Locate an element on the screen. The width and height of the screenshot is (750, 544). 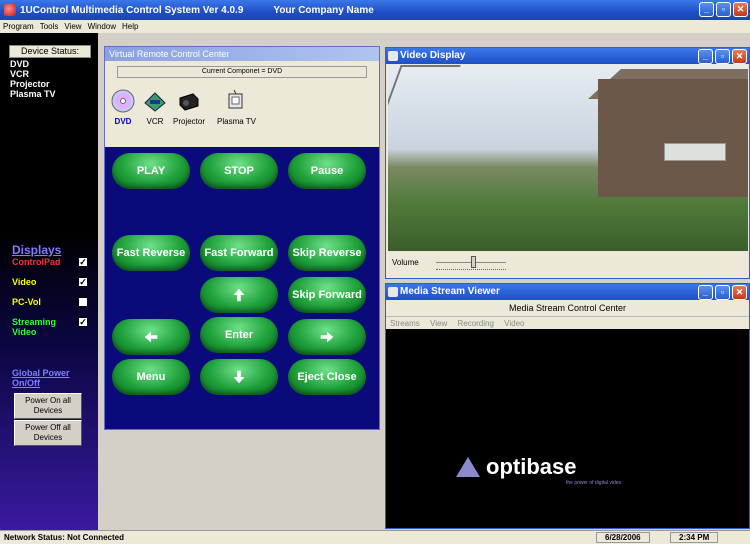
device-plasma-tv: Plasma TV is located at coordinates (236, 107).